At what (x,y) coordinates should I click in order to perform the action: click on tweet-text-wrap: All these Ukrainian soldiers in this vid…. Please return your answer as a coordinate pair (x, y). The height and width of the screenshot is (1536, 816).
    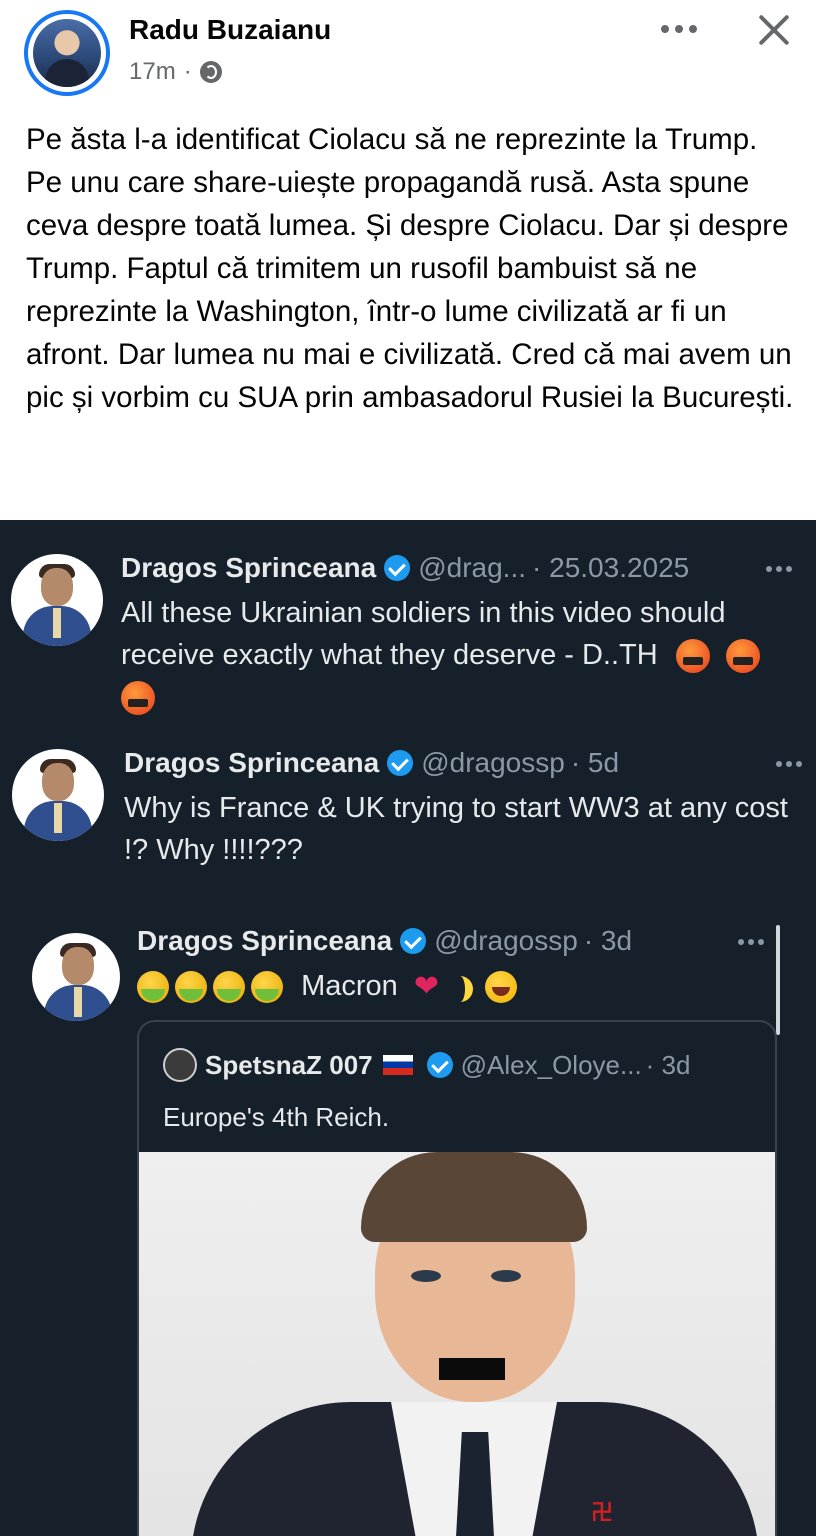
    Looking at the image, I should click on (456, 655).